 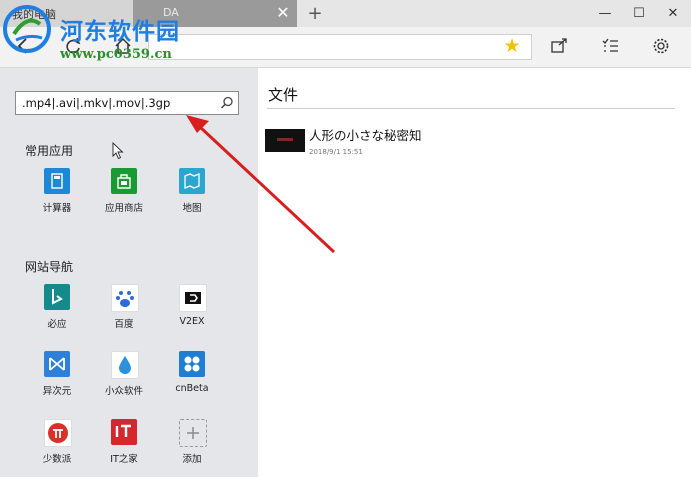 What do you see at coordinates (605, 13) in the screenshot?
I see `minimize-button: —` at bounding box center [605, 13].